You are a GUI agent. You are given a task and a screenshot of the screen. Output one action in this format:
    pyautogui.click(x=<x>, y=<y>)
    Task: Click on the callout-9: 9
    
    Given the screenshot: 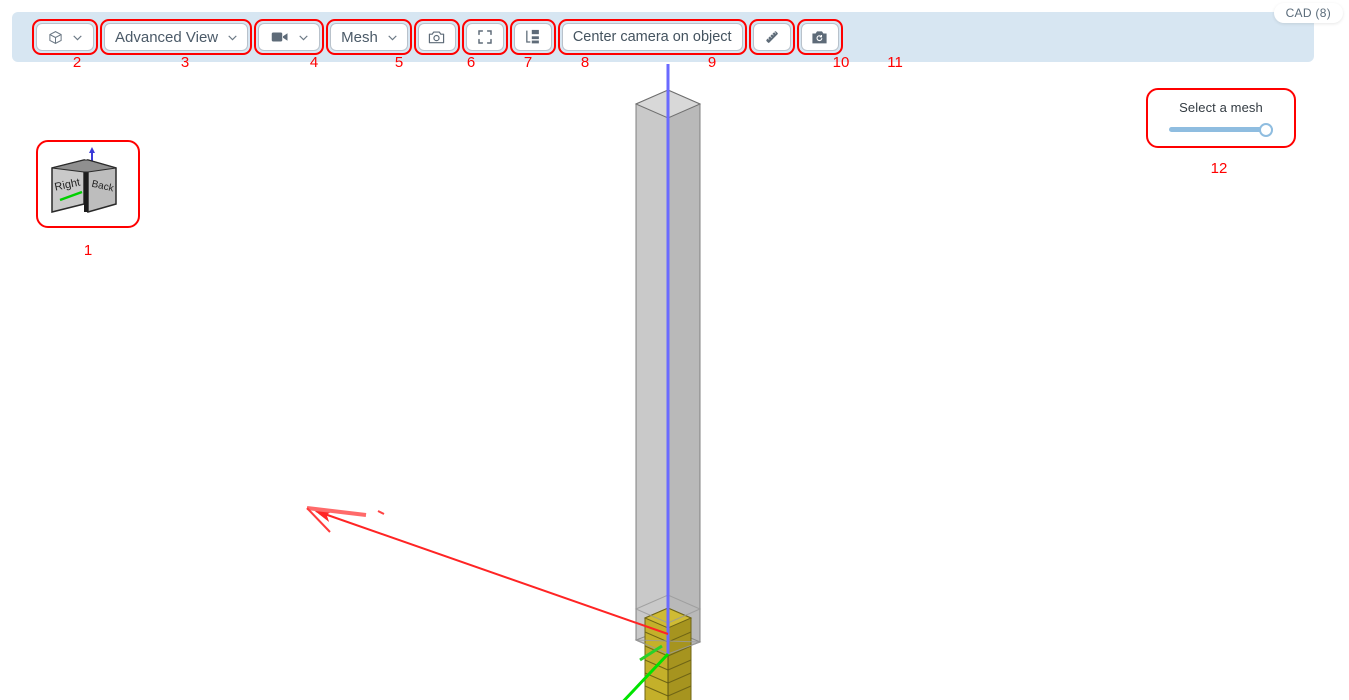 What is the action you would take?
    pyautogui.click(x=712, y=62)
    